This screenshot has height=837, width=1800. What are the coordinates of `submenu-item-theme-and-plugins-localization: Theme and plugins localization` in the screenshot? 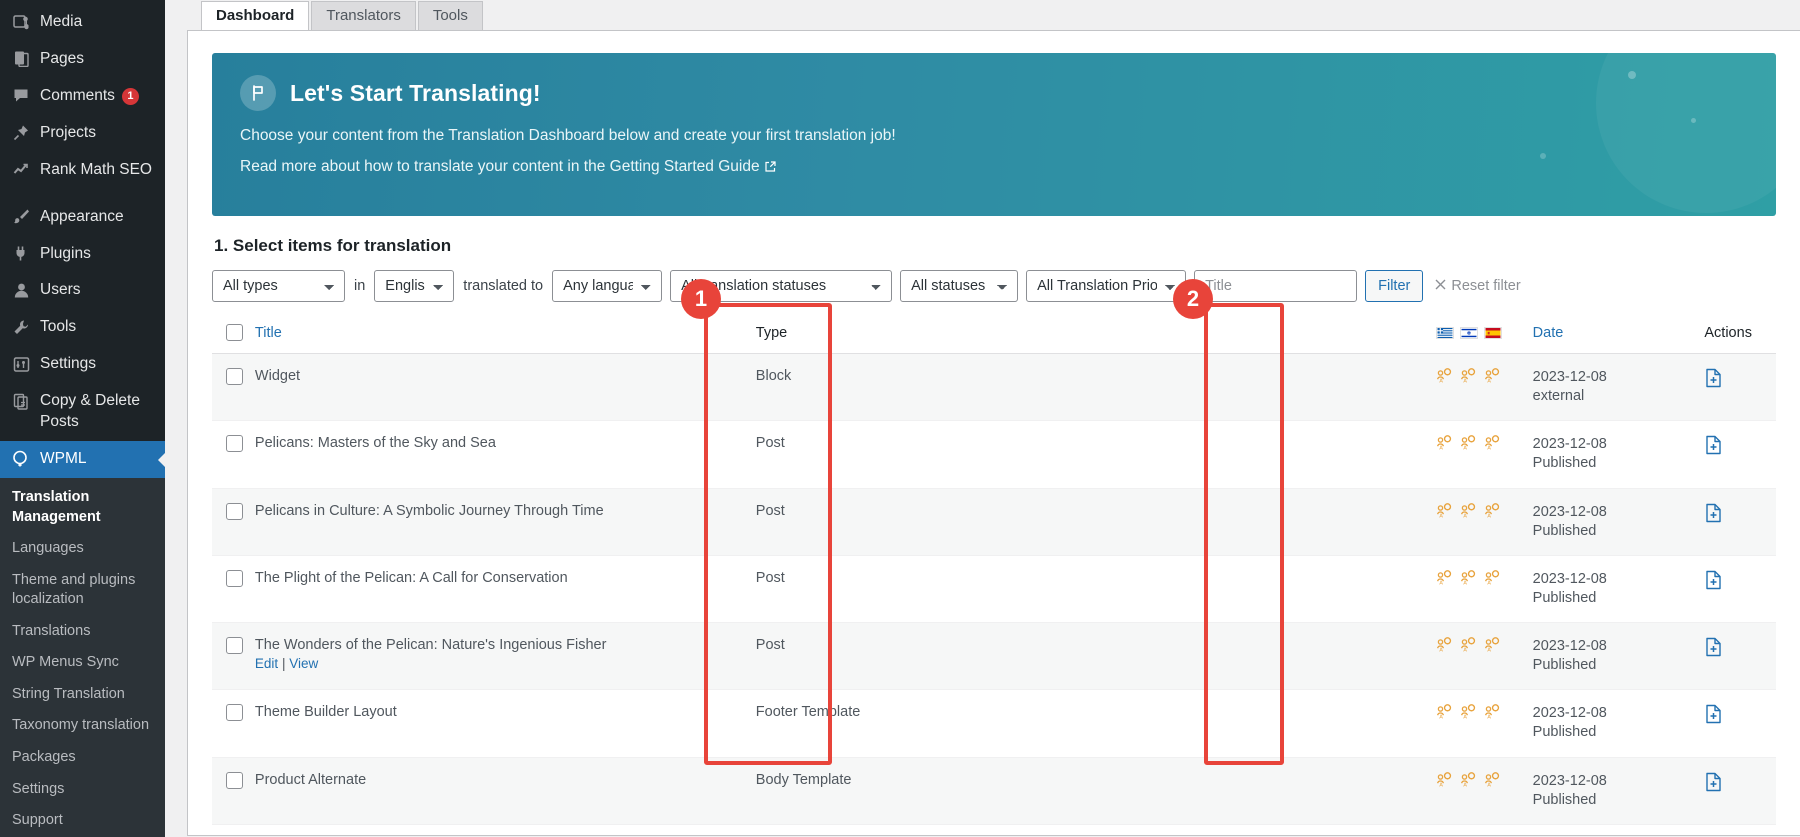 It's located at (82, 590).